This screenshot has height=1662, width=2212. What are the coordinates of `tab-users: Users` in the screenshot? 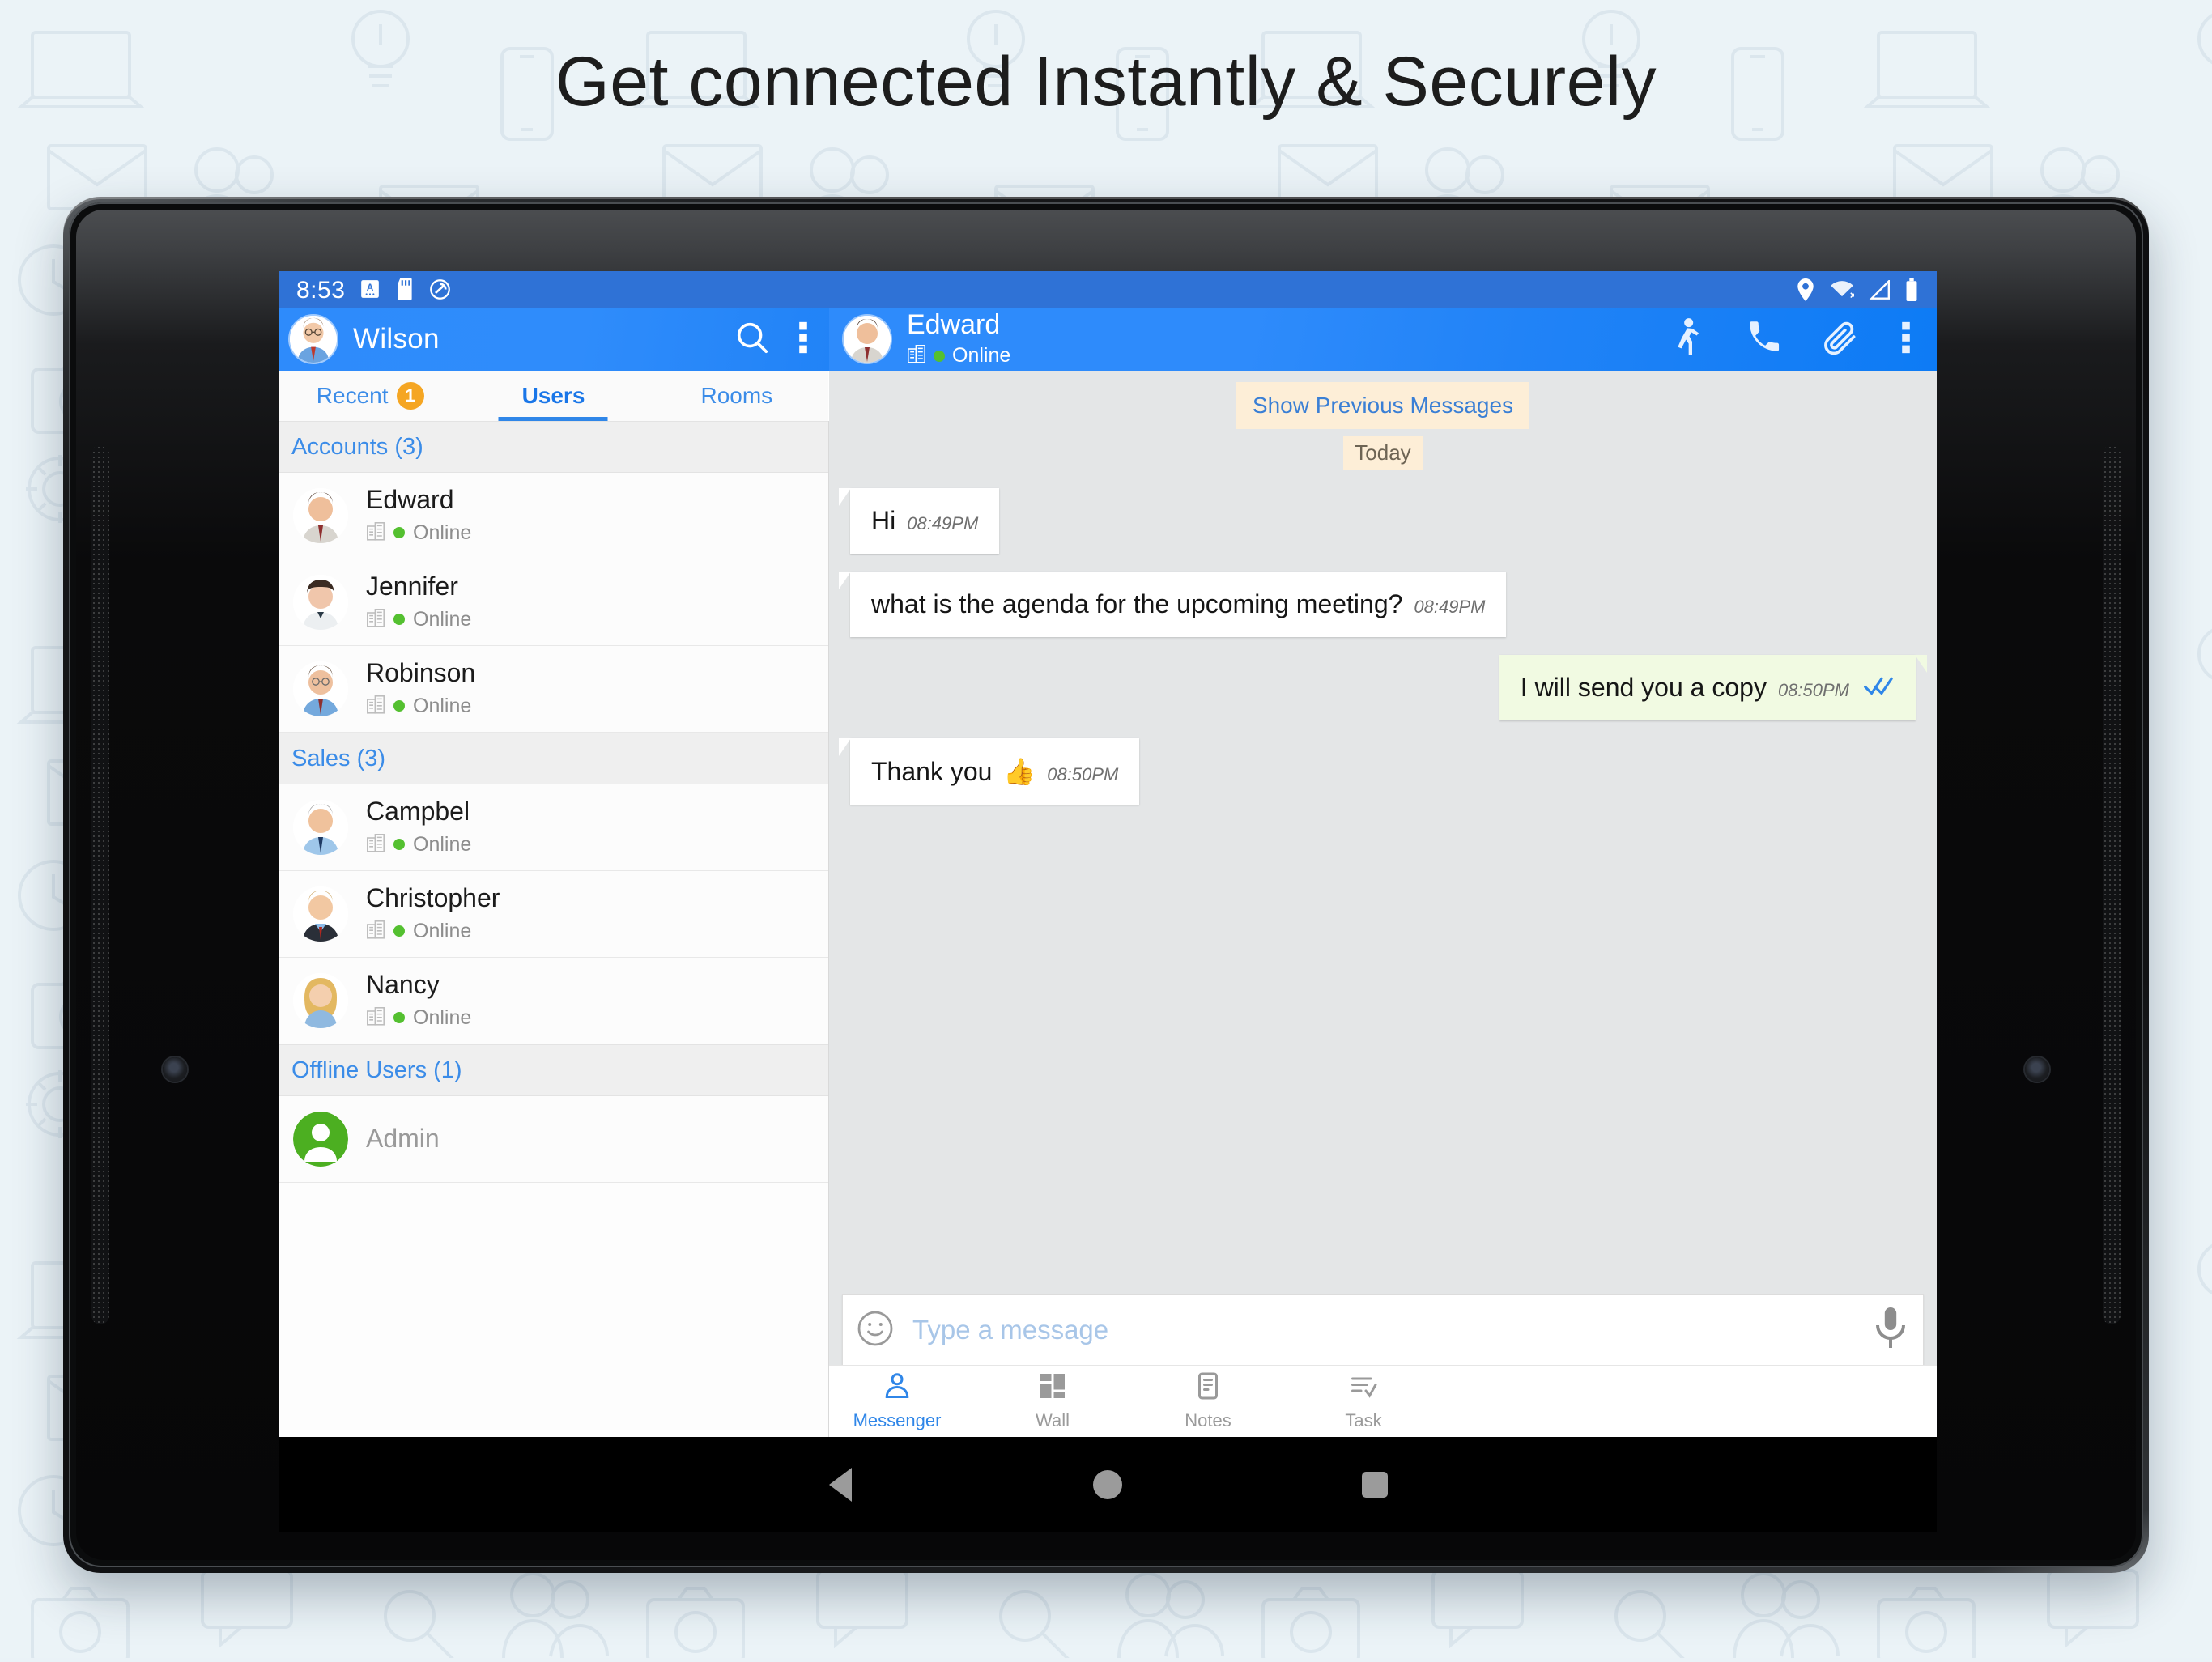 It's located at (553, 396).